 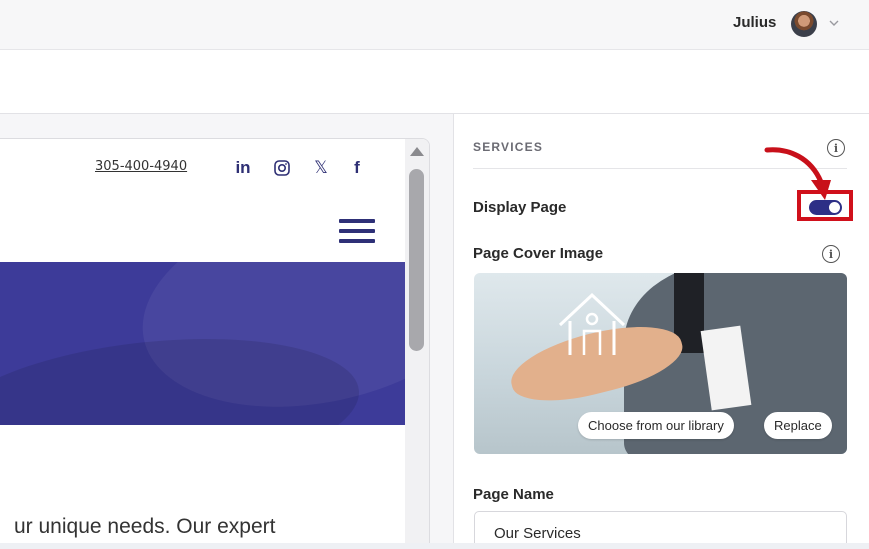 I want to click on display-page-toggle-highlight, so click(x=825, y=205).